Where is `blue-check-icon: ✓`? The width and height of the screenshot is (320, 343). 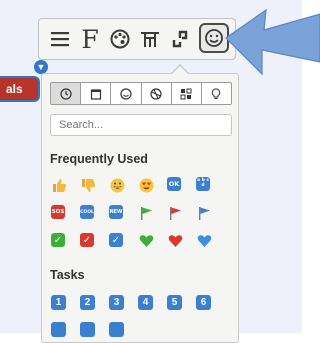
blue-check-icon: ✓ is located at coordinates (116, 240).